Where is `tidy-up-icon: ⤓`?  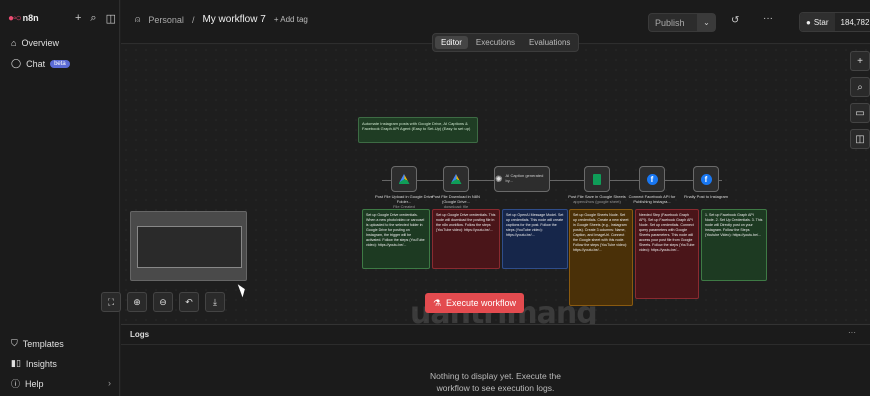
tidy-up-icon: ⤓ is located at coordinates (215, 302).